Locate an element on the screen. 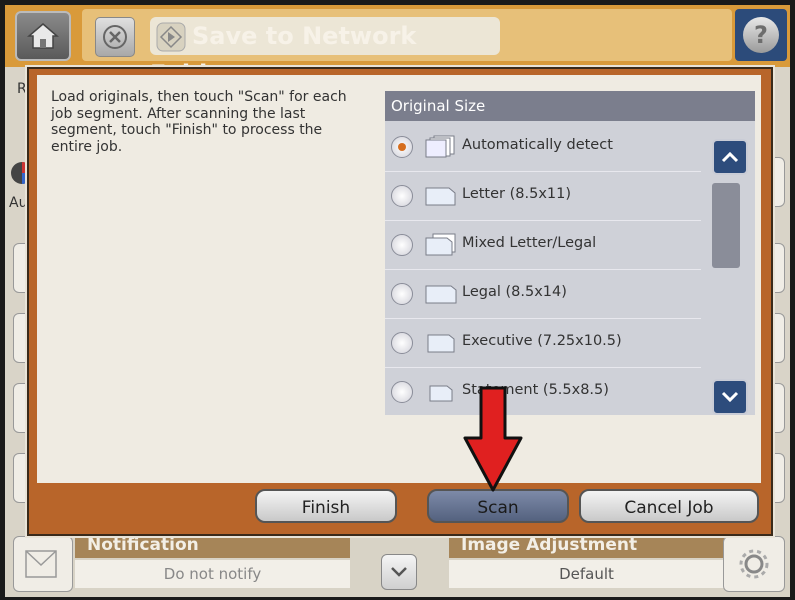 The width and height of the screenshot is (795, 600). finish-button: Finish is located at coordinates (326, 506).